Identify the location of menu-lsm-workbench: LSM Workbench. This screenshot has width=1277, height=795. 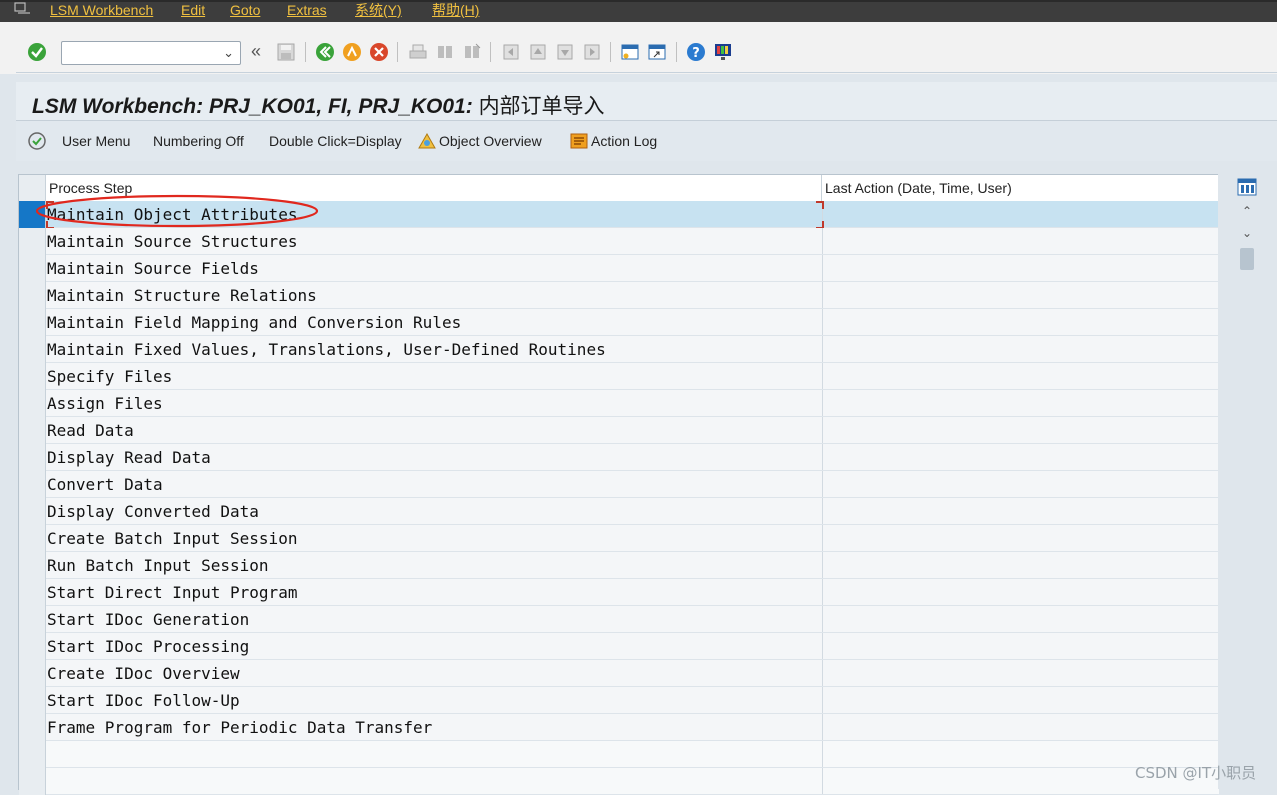
(101, 10).